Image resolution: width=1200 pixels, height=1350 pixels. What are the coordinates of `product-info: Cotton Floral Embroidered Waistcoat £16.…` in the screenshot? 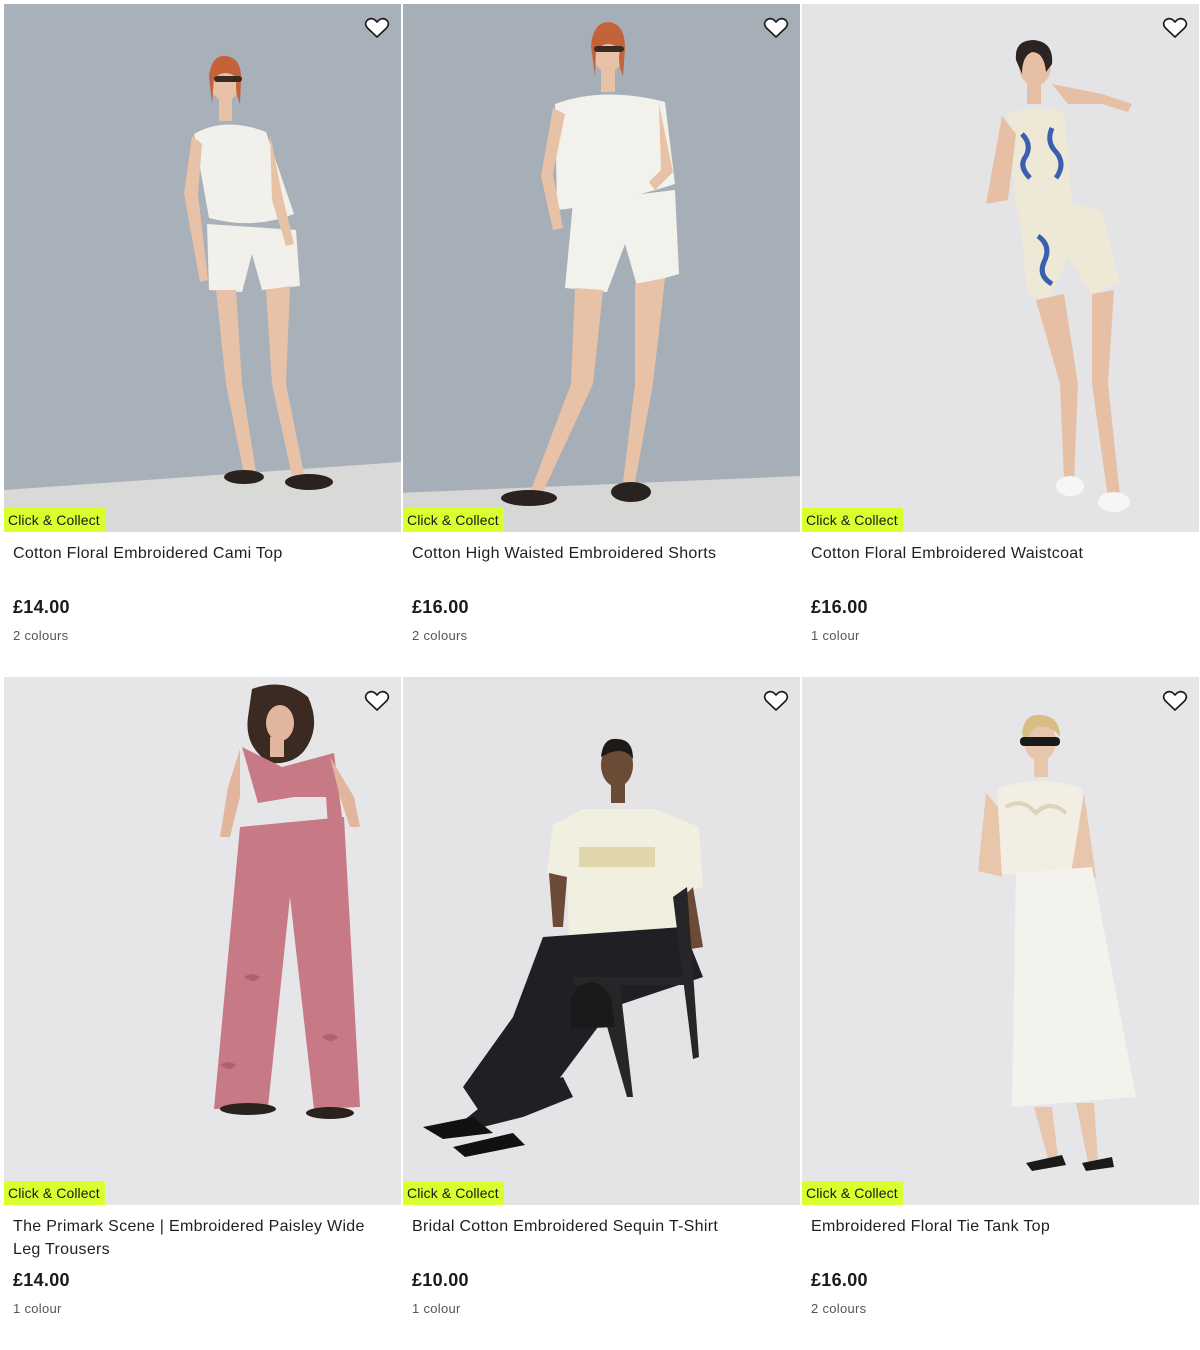 It's located at (1000, 587).